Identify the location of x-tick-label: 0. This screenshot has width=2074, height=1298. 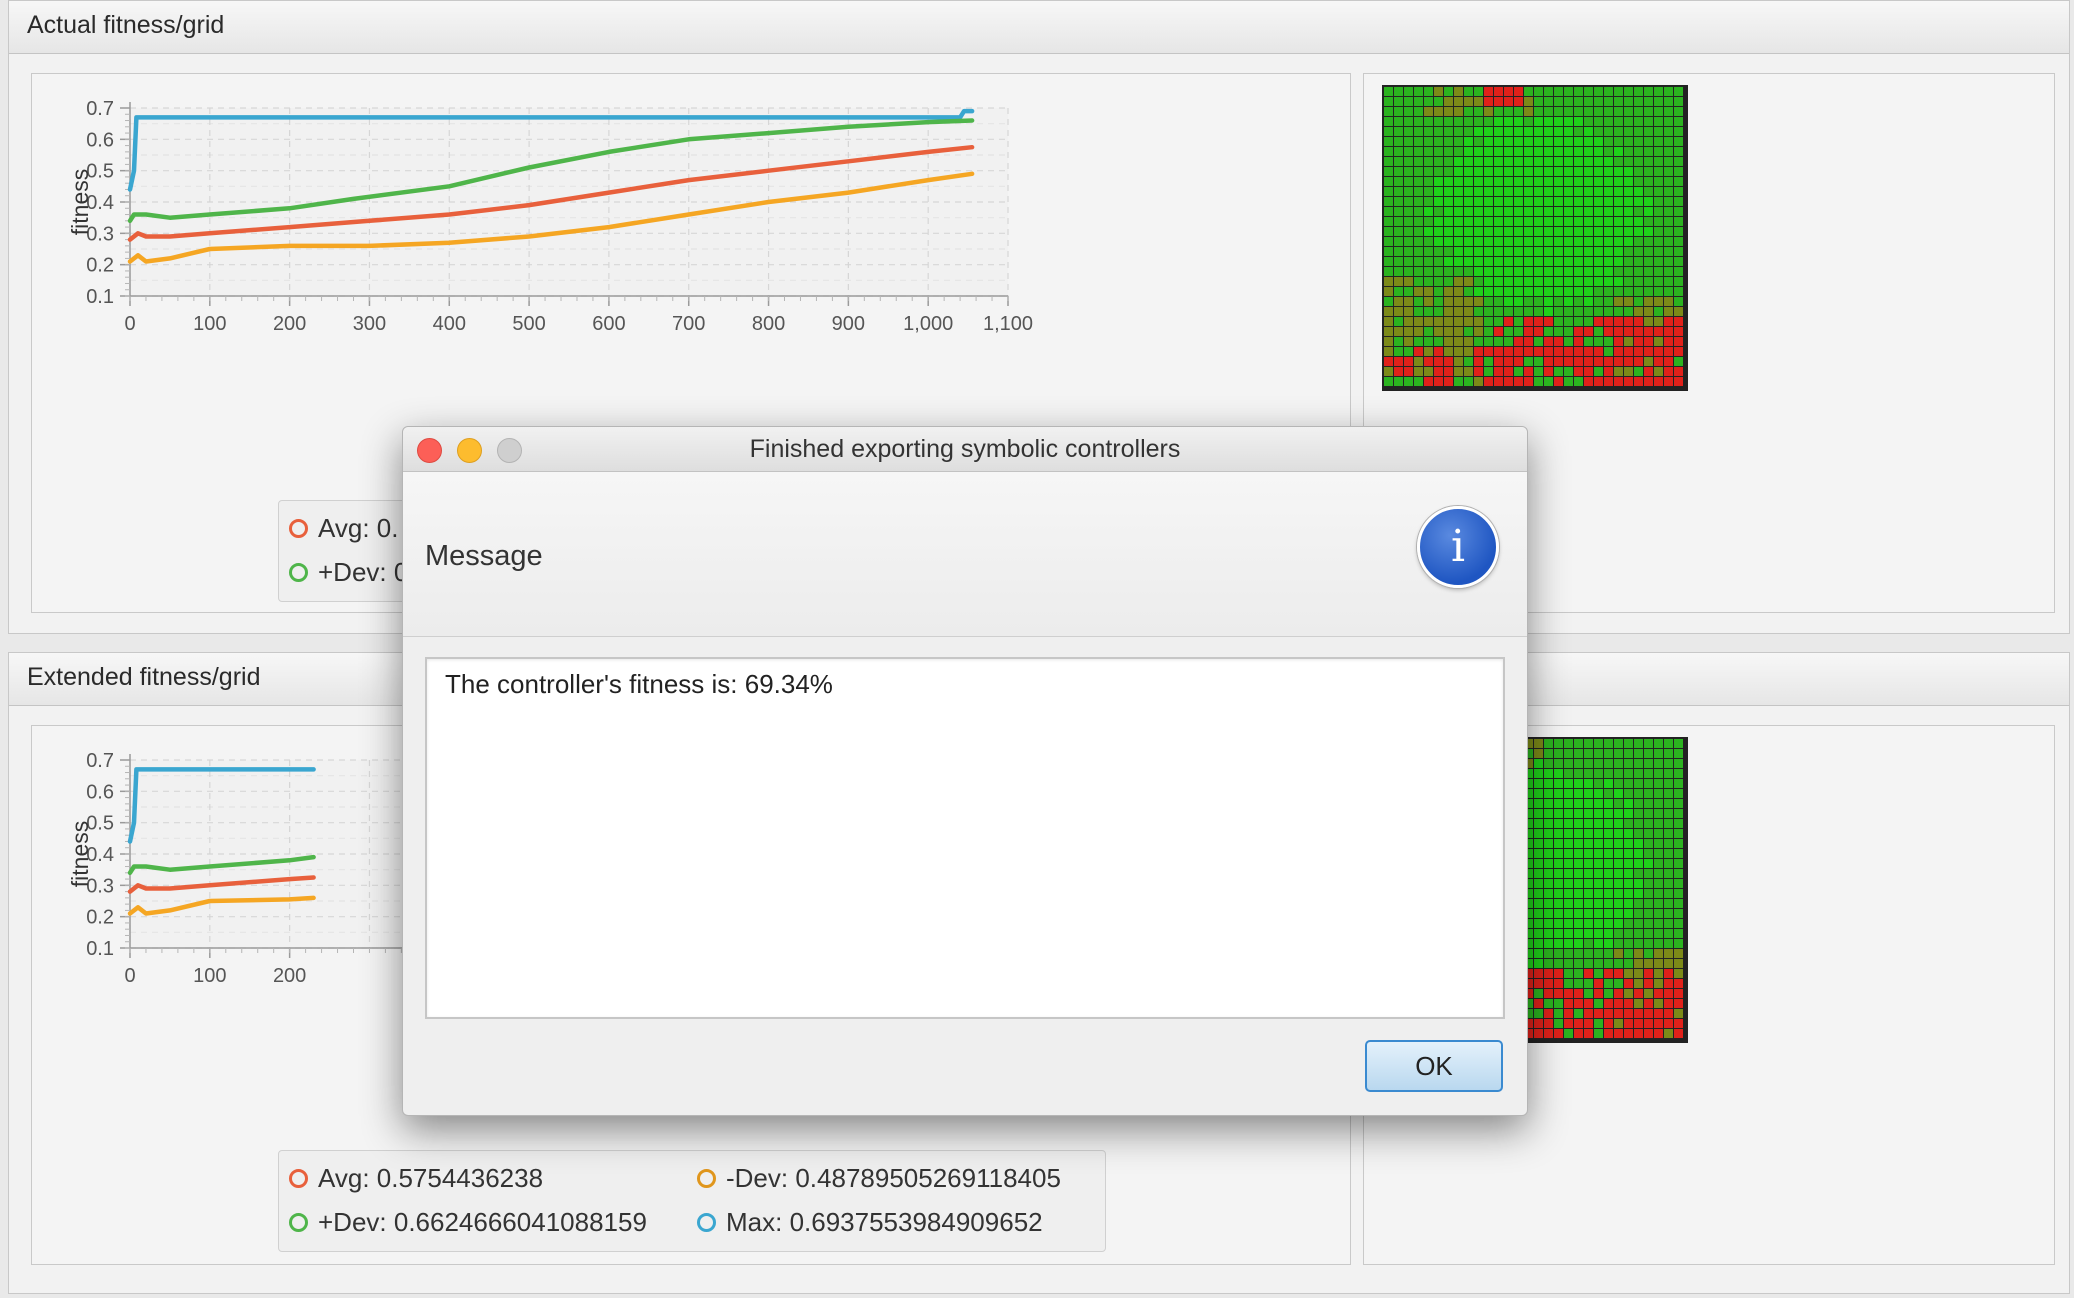
(129, 976).